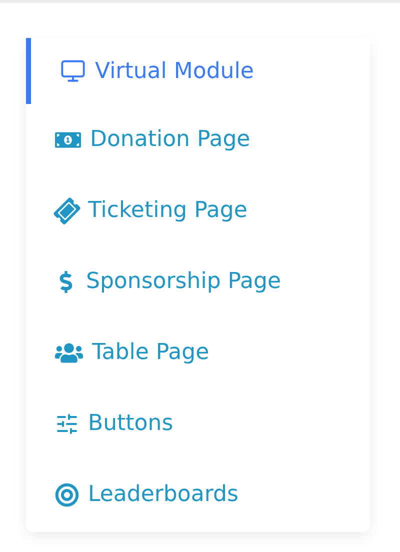  I want to click on sliders-icon, so click(67, 424).